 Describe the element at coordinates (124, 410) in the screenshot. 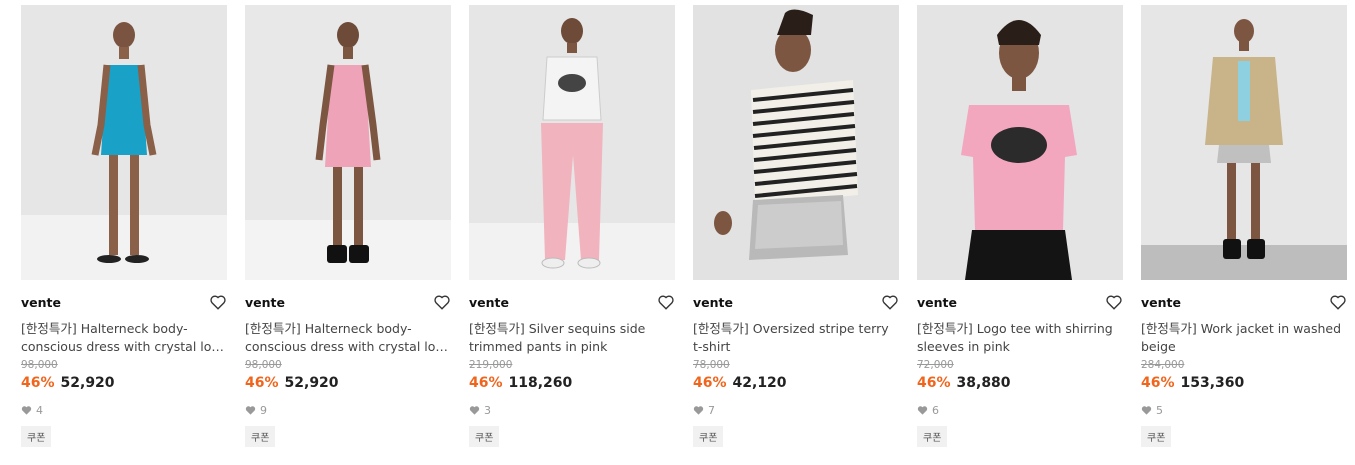

I see `like-count: 4` at that location.